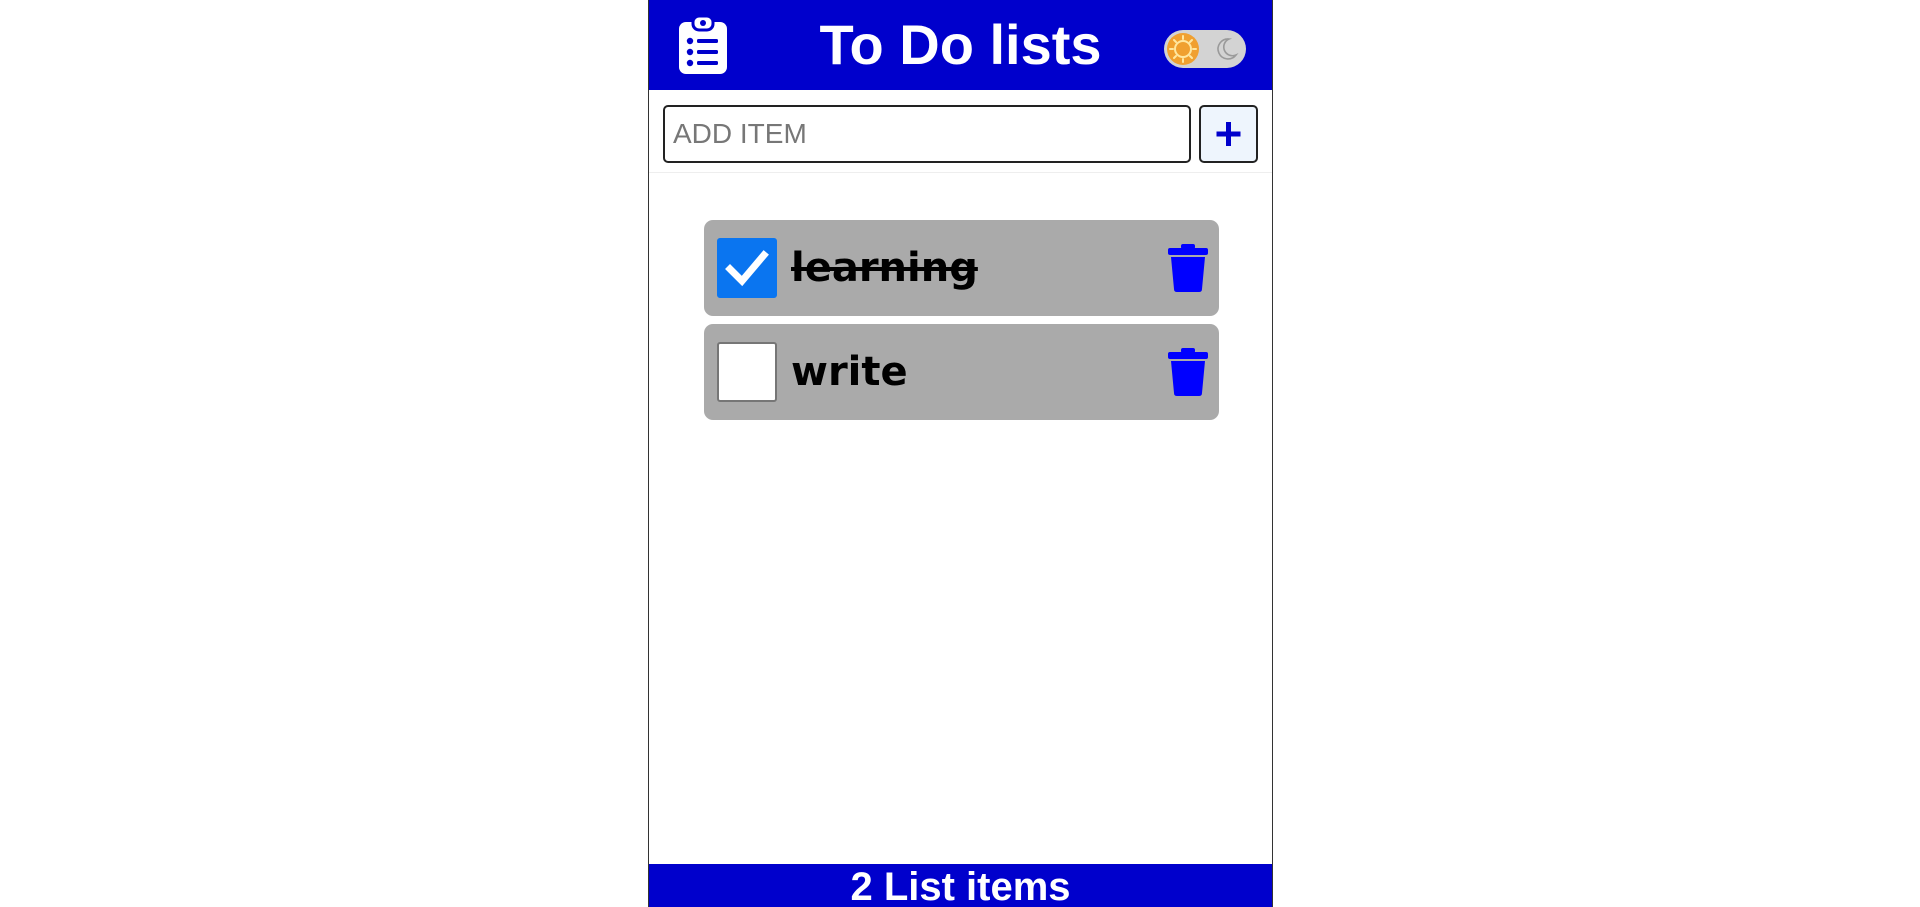 This screenshot has height=907, width=1920. I want to click on todo-list: learning write, so click(961, 324).